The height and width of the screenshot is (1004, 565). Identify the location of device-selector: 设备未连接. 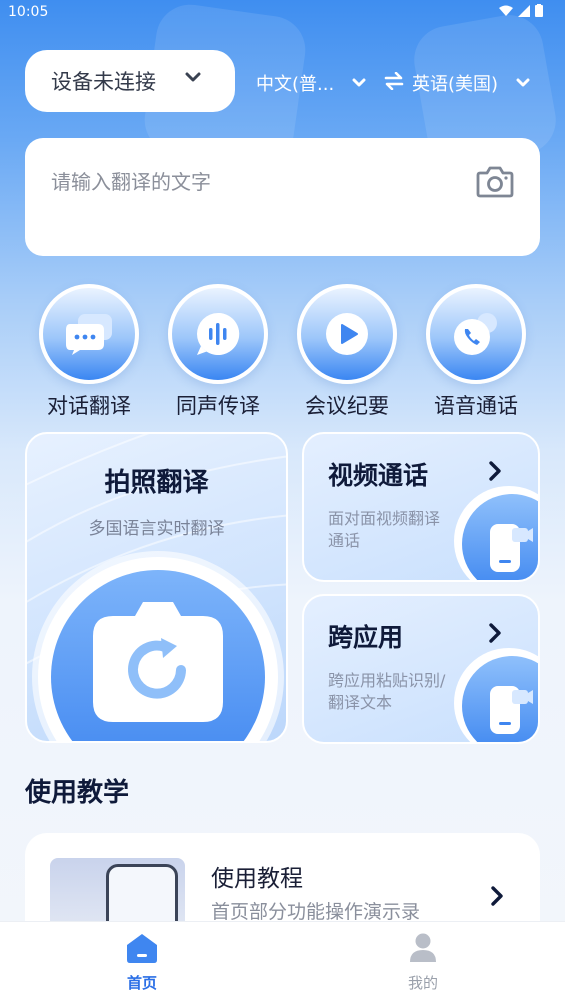
(130, 81).